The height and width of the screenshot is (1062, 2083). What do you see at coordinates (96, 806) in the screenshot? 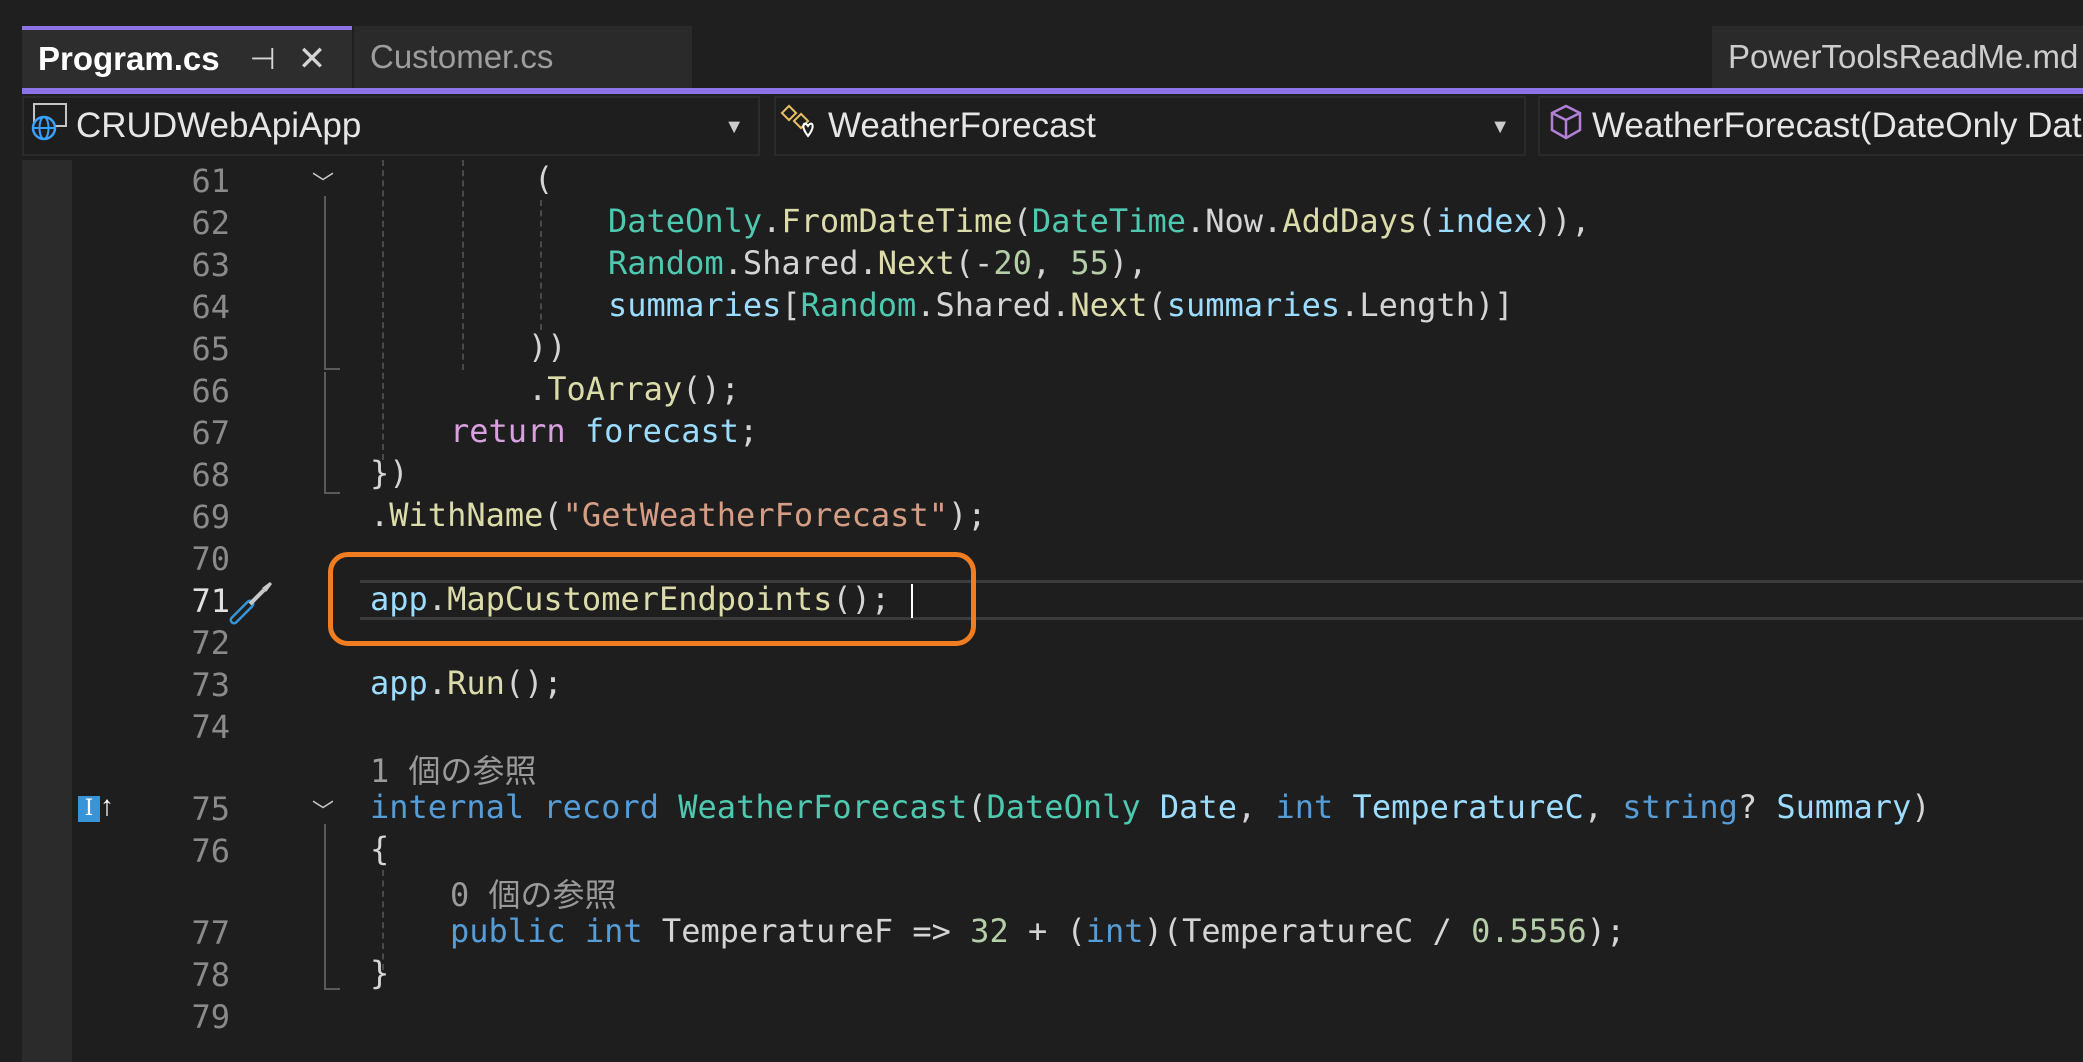
I see `implementation-marker-icon: I ↑` at bounding box center [96, 806].